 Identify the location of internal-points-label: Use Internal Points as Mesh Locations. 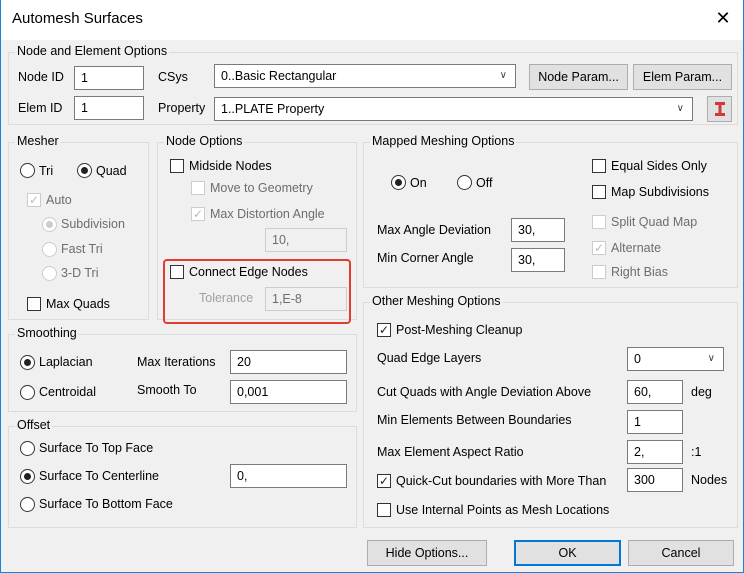
(503, 510).